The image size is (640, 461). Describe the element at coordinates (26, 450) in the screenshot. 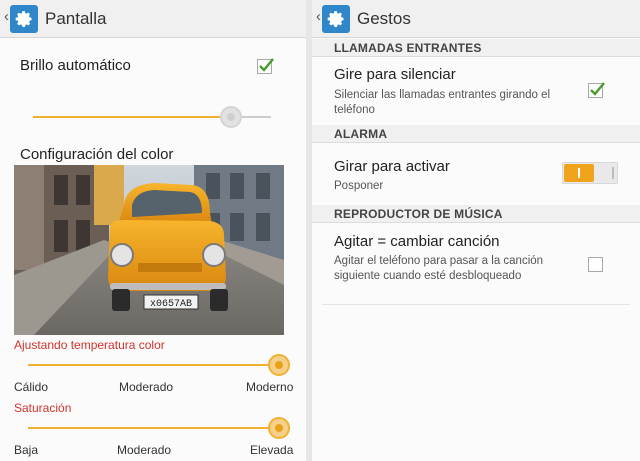

I see `saturation-tick-low: Baja` at that location.